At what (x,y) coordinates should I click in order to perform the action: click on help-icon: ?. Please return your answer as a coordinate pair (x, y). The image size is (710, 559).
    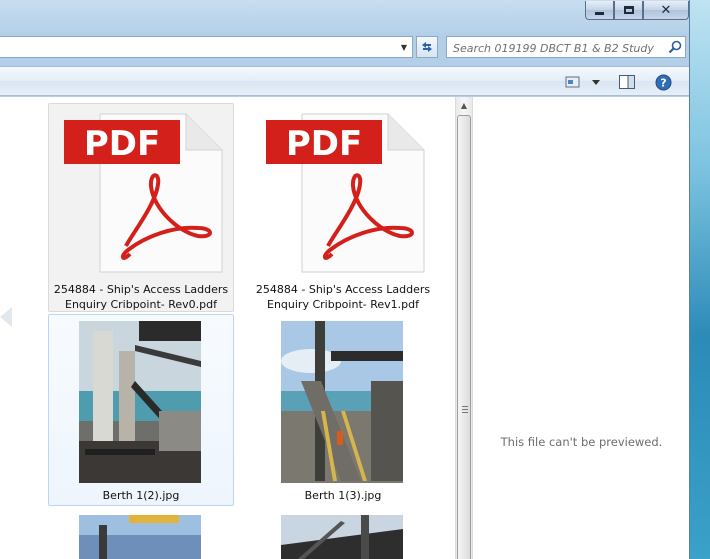
    Looking at the image, I should click on (663, 82).